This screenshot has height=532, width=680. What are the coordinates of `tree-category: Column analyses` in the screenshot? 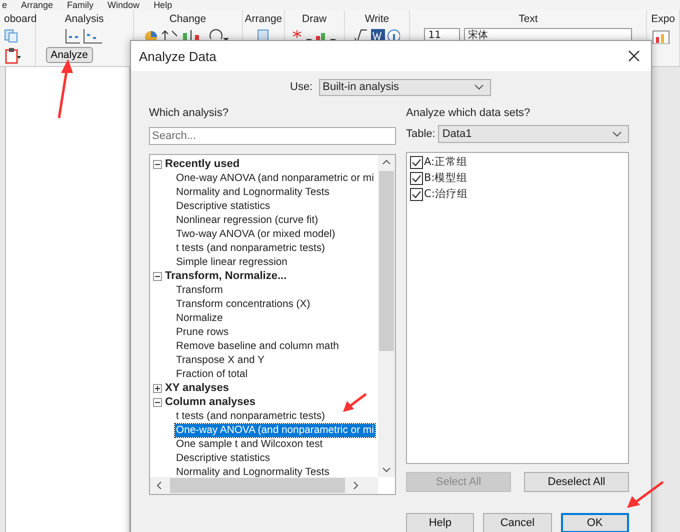 It's located at (210, 402).